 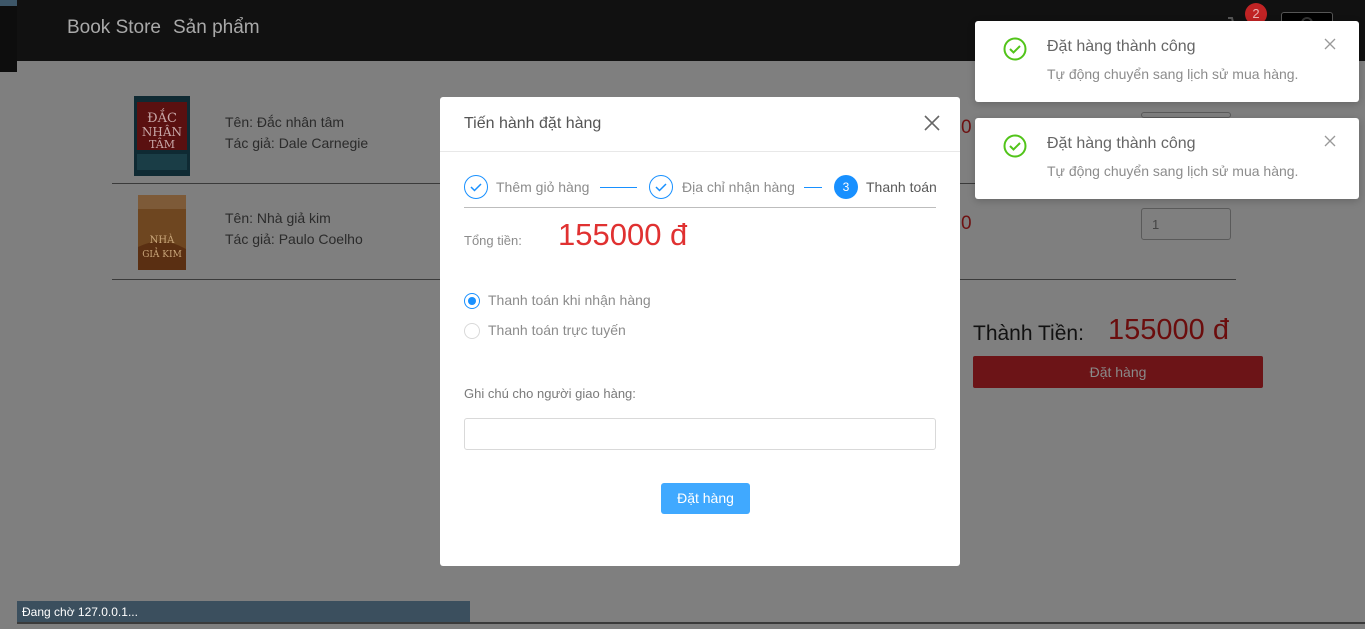 What do you see at coordinates (1118, 372) in the screenshot?
I see `order-button: Đặt hàng` at bounding box center [1118, 372].